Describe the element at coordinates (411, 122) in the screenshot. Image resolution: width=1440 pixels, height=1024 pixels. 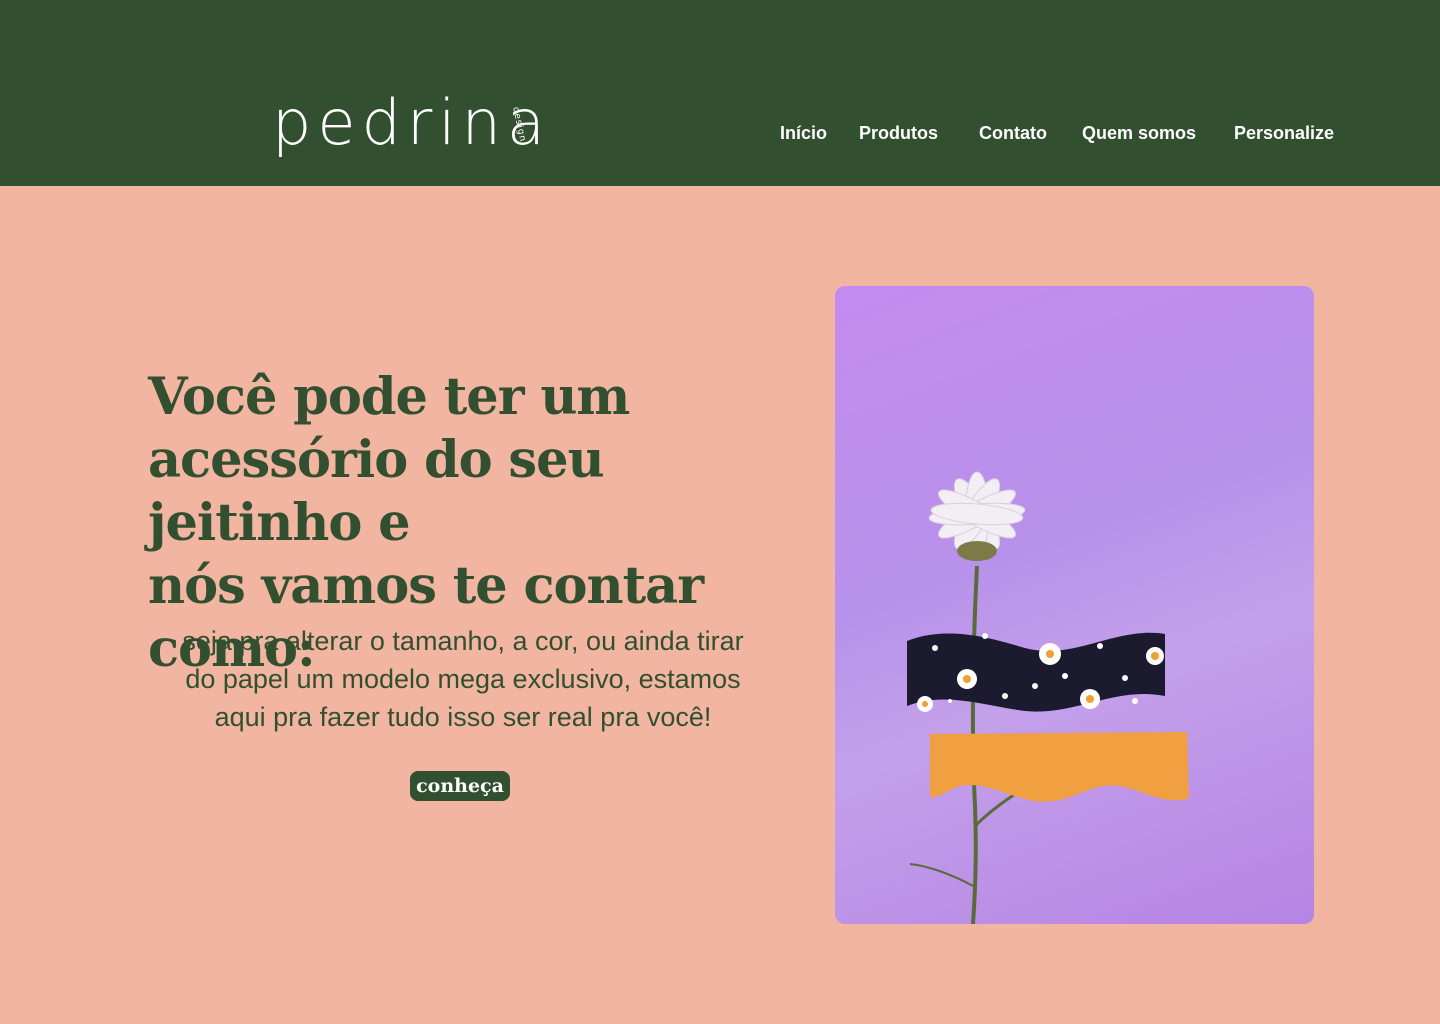
I see `brand-name: pedrina` at that location.